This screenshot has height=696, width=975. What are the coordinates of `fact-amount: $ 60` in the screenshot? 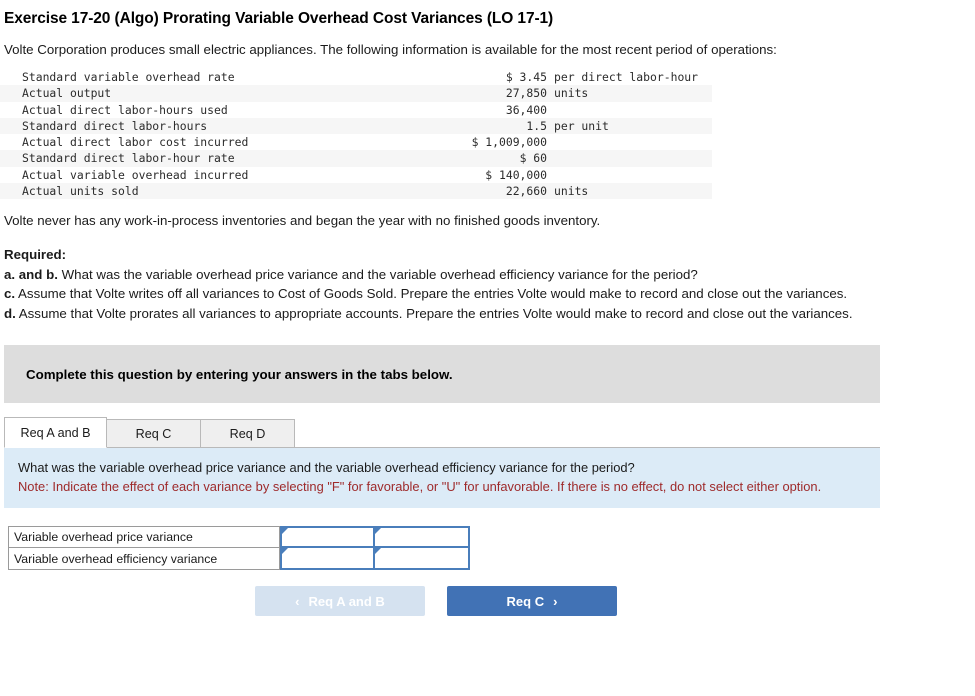 It's located at (533, 158).